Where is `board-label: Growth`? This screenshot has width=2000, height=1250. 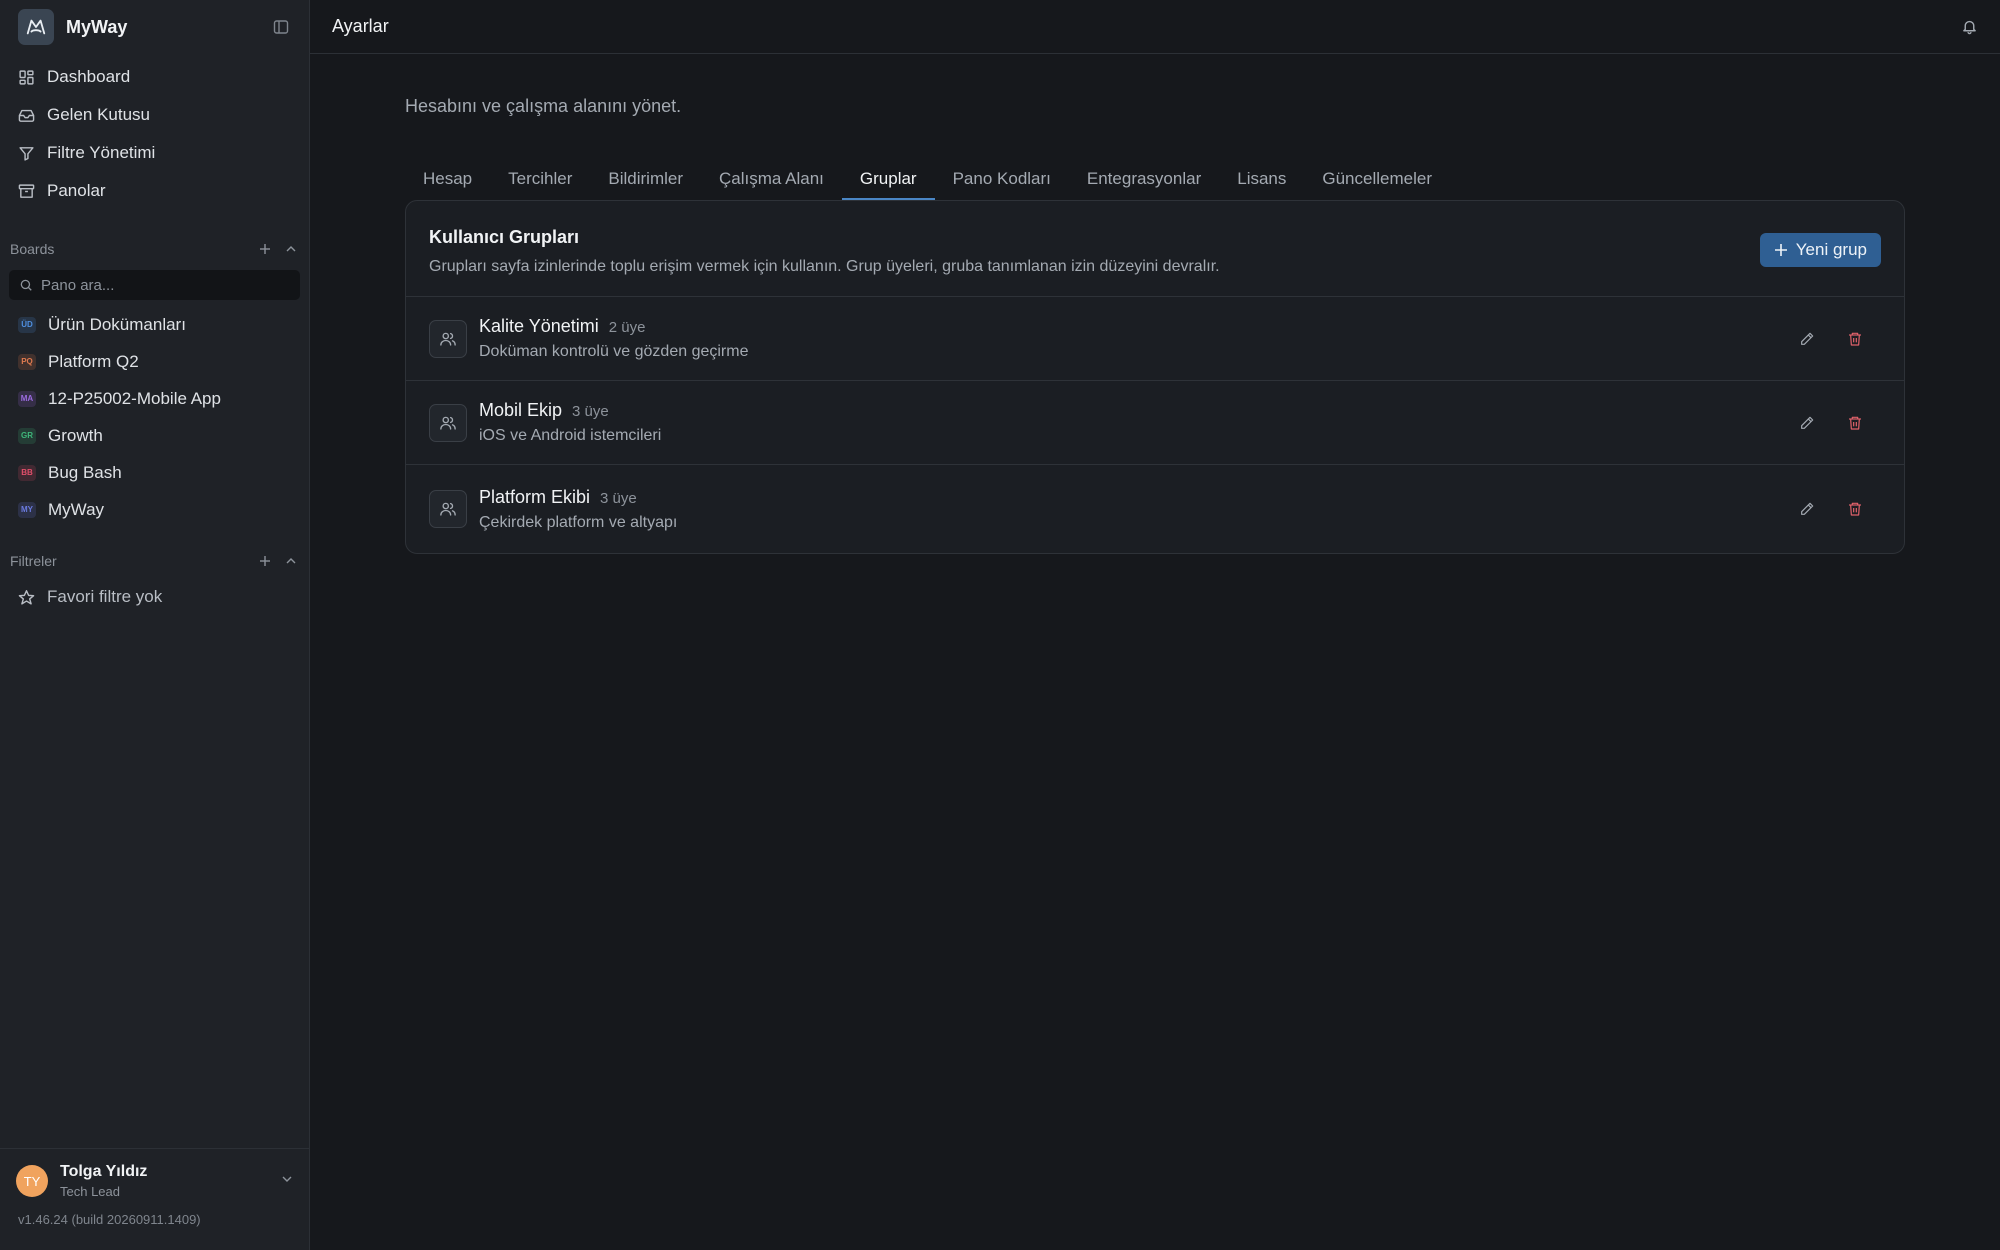
board-label: Growth is located at coordinates (75, 435).